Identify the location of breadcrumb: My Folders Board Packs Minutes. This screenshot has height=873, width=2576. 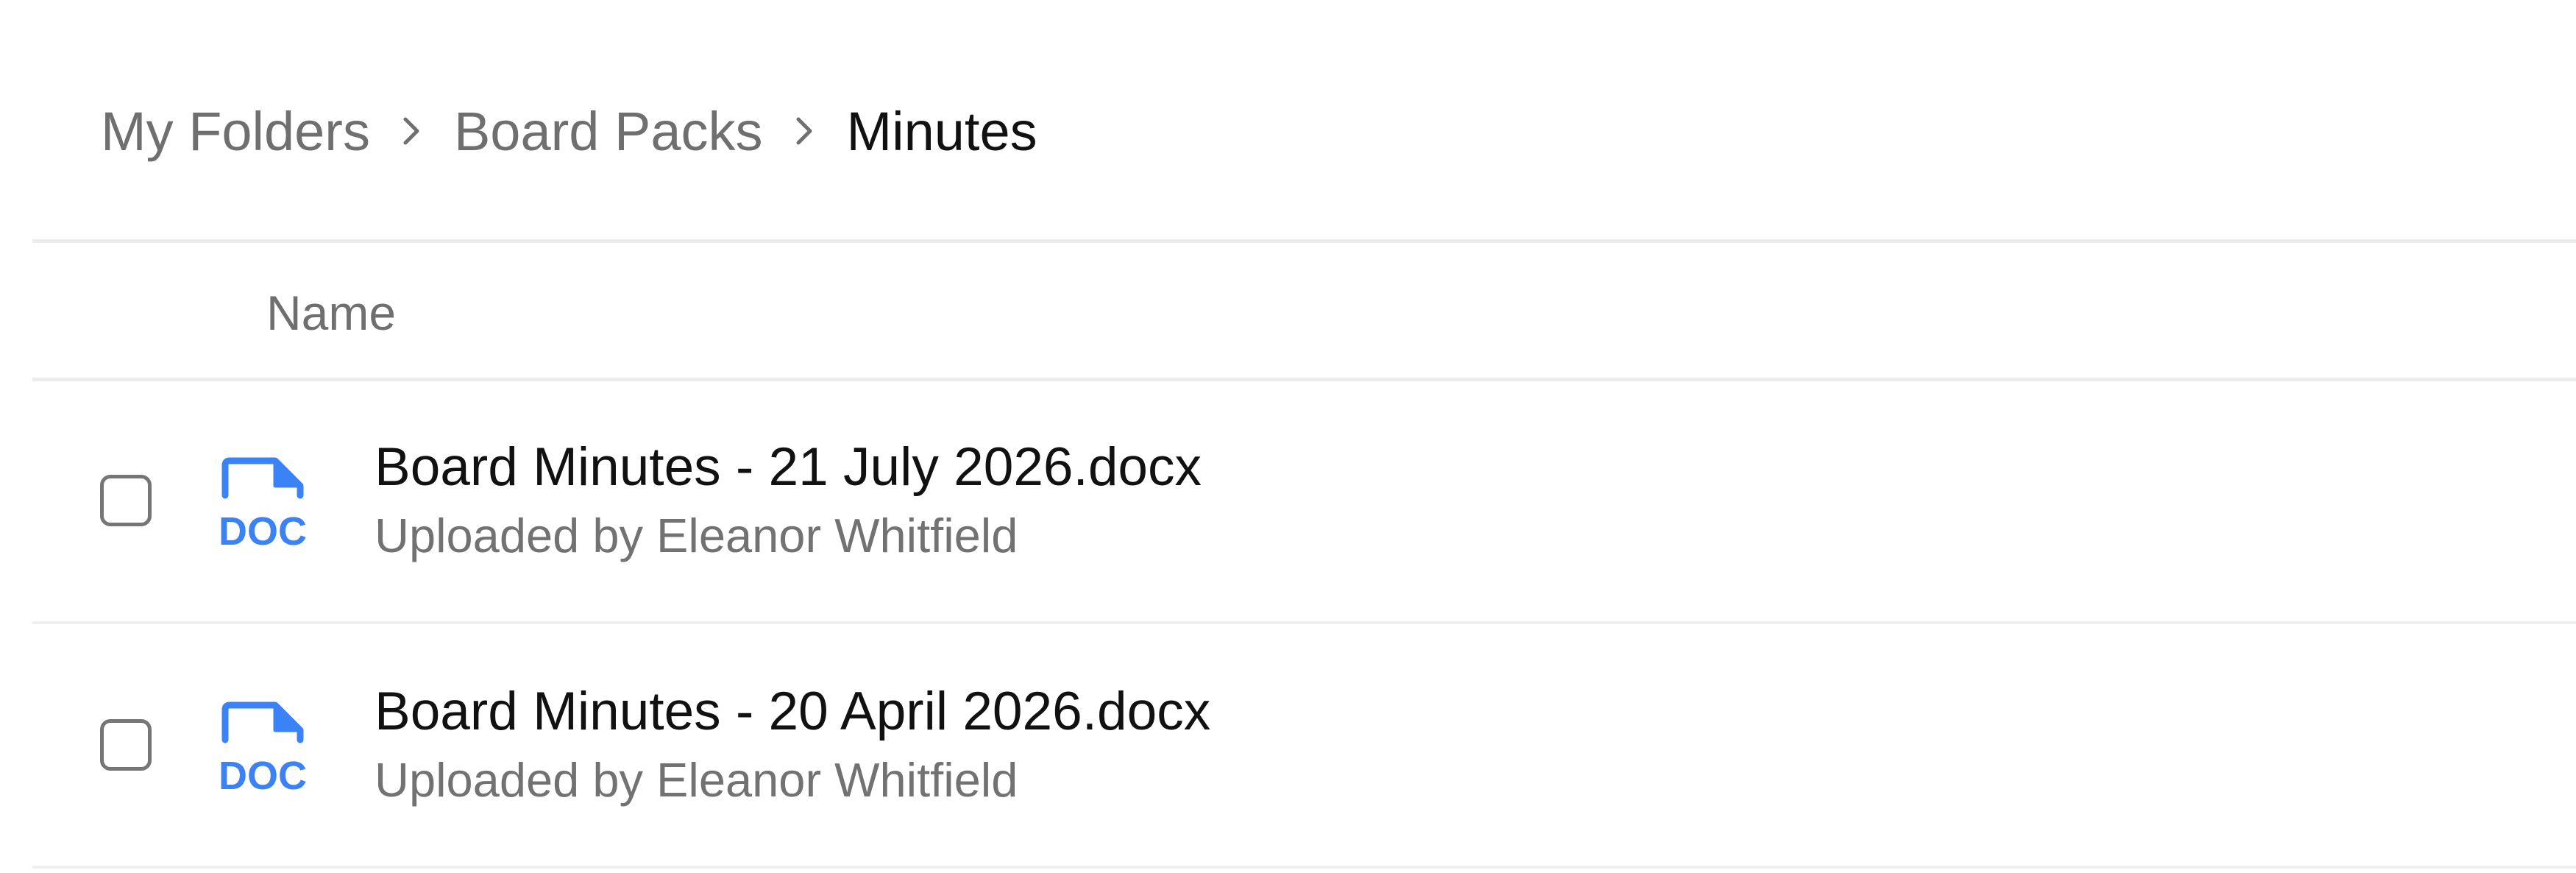
(569, 131).